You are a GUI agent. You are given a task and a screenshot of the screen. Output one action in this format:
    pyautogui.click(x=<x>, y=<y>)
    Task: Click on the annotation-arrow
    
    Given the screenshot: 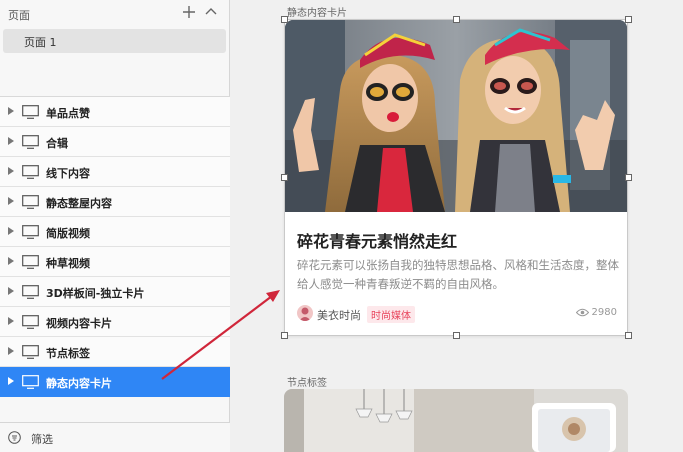 What is the action you would take?
    pyautogui.click(x=220, y=335)
    